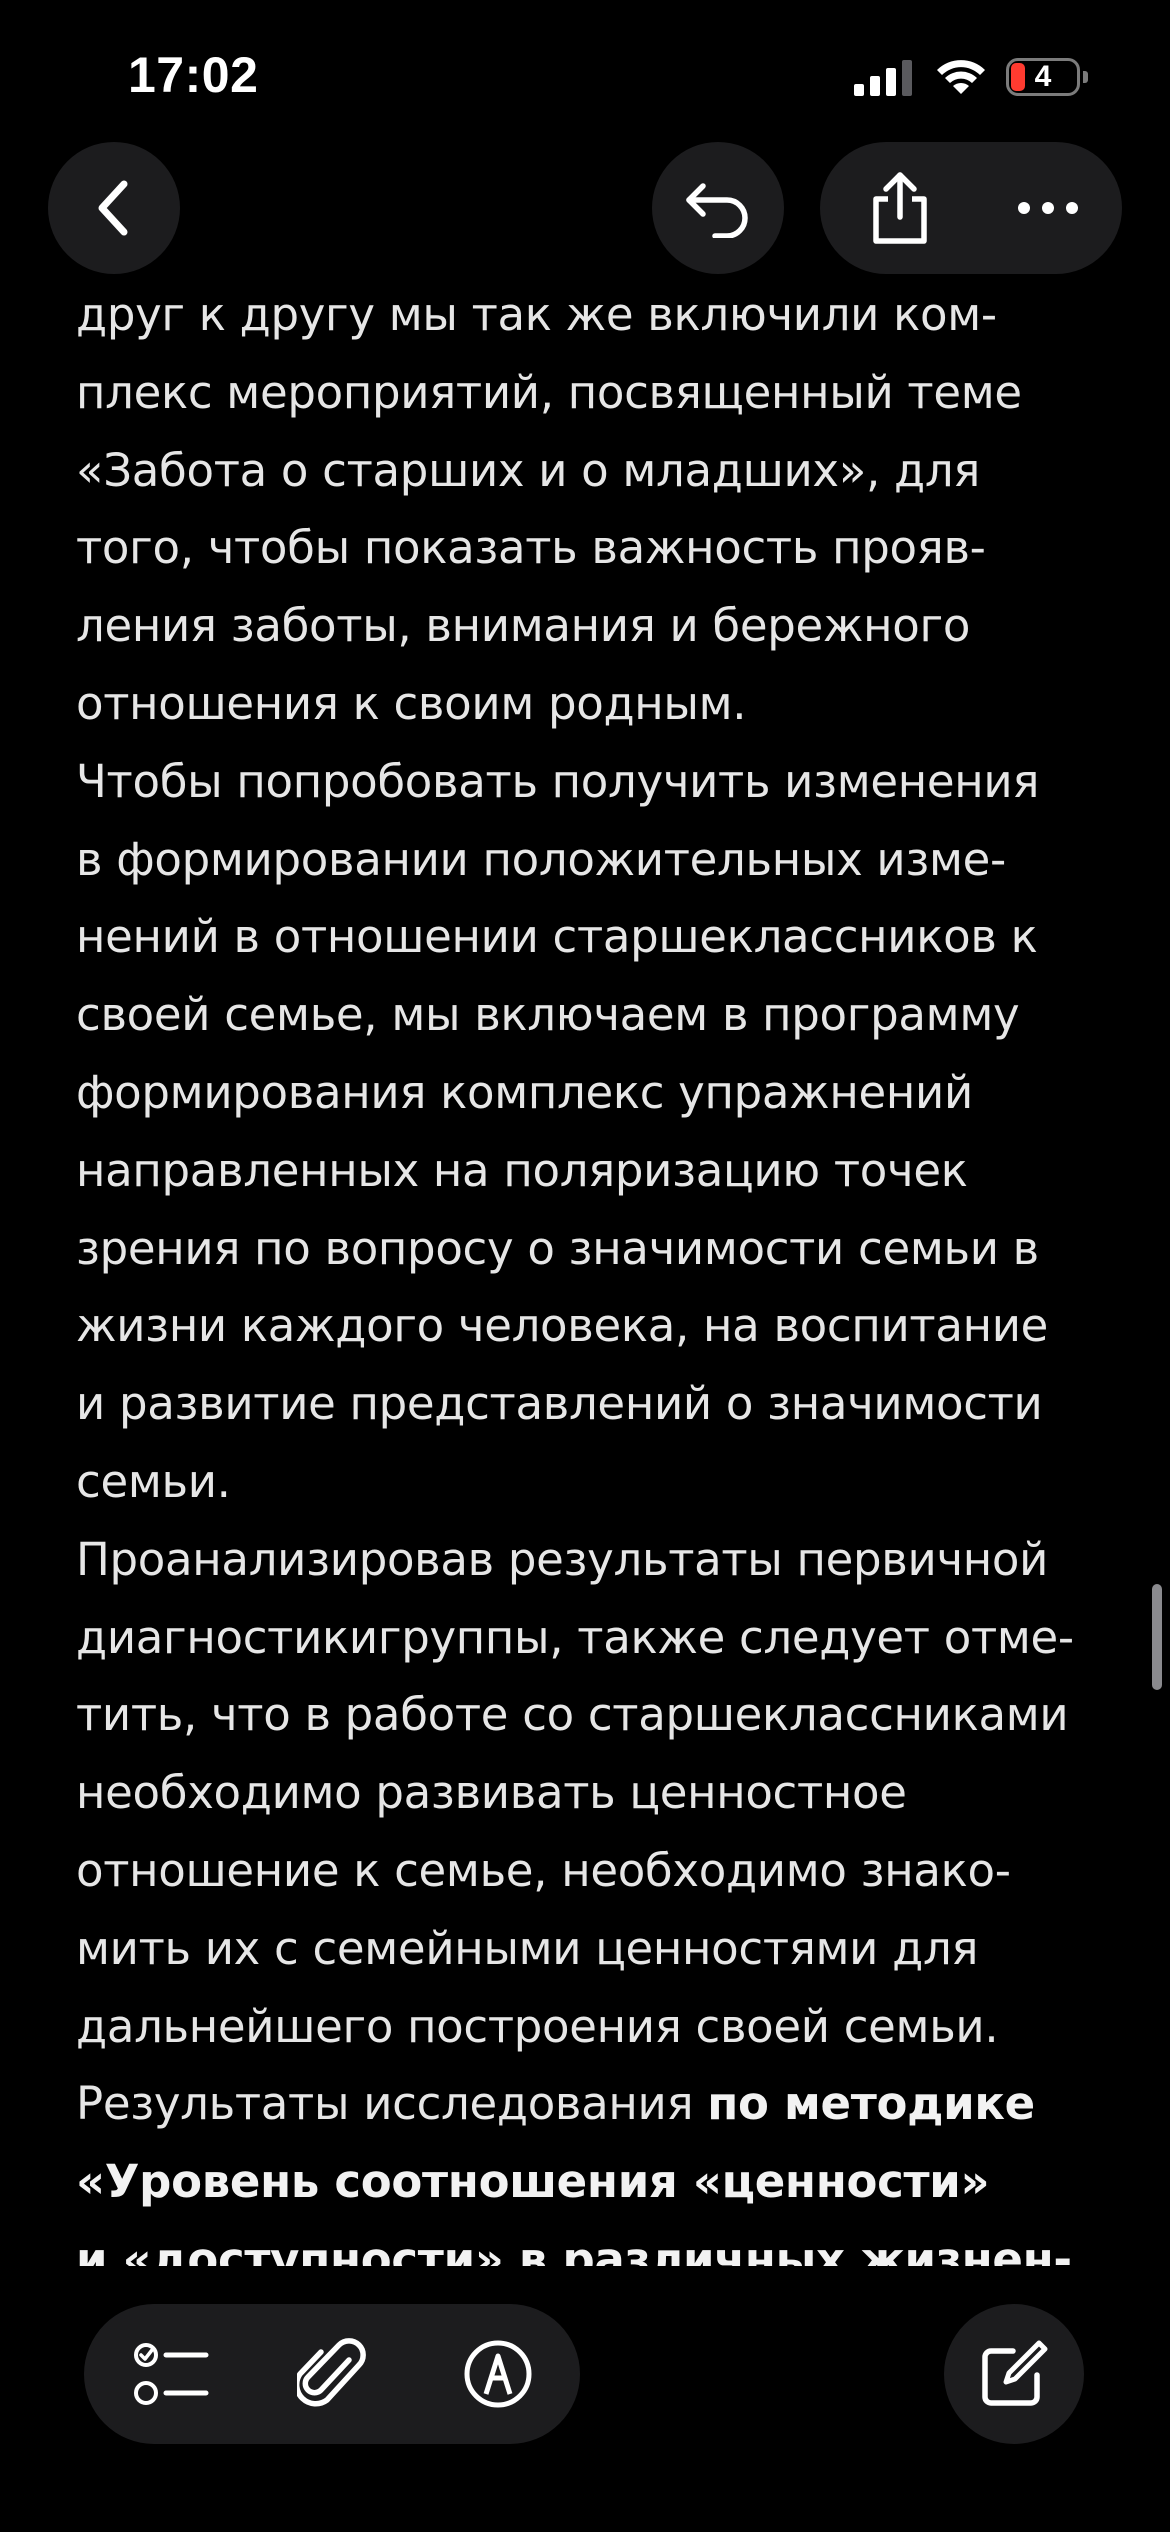 This screenshot has width=1170, height=2532. I want to click on markup-button, so click(498, 2374).